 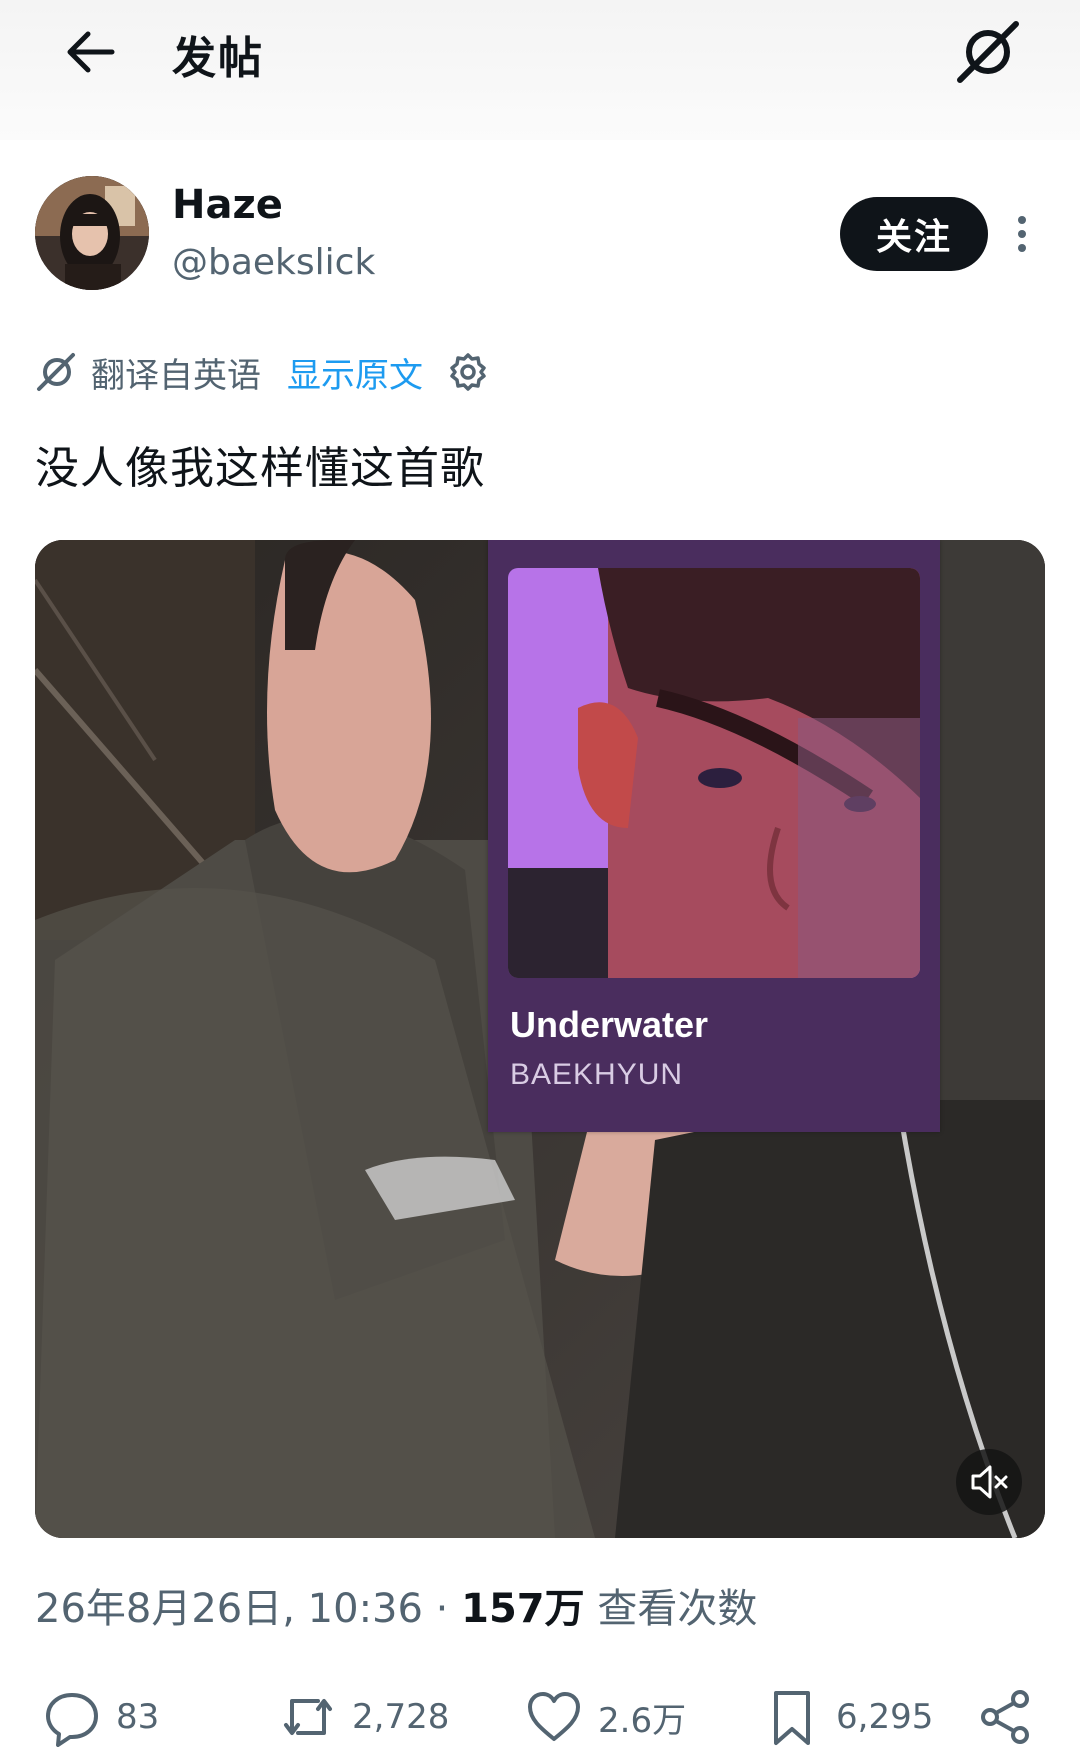 I want to click on repost-button: 2,728, so click(x=363, y=1717).